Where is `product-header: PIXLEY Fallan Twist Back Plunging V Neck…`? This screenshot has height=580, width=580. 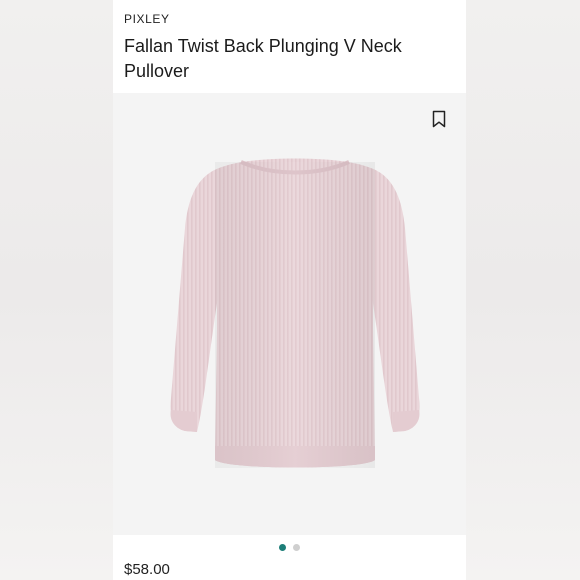
product-header: PIXLEY Fallan Twist Back Plunging V Neck… is located at coordinates (289, 46).